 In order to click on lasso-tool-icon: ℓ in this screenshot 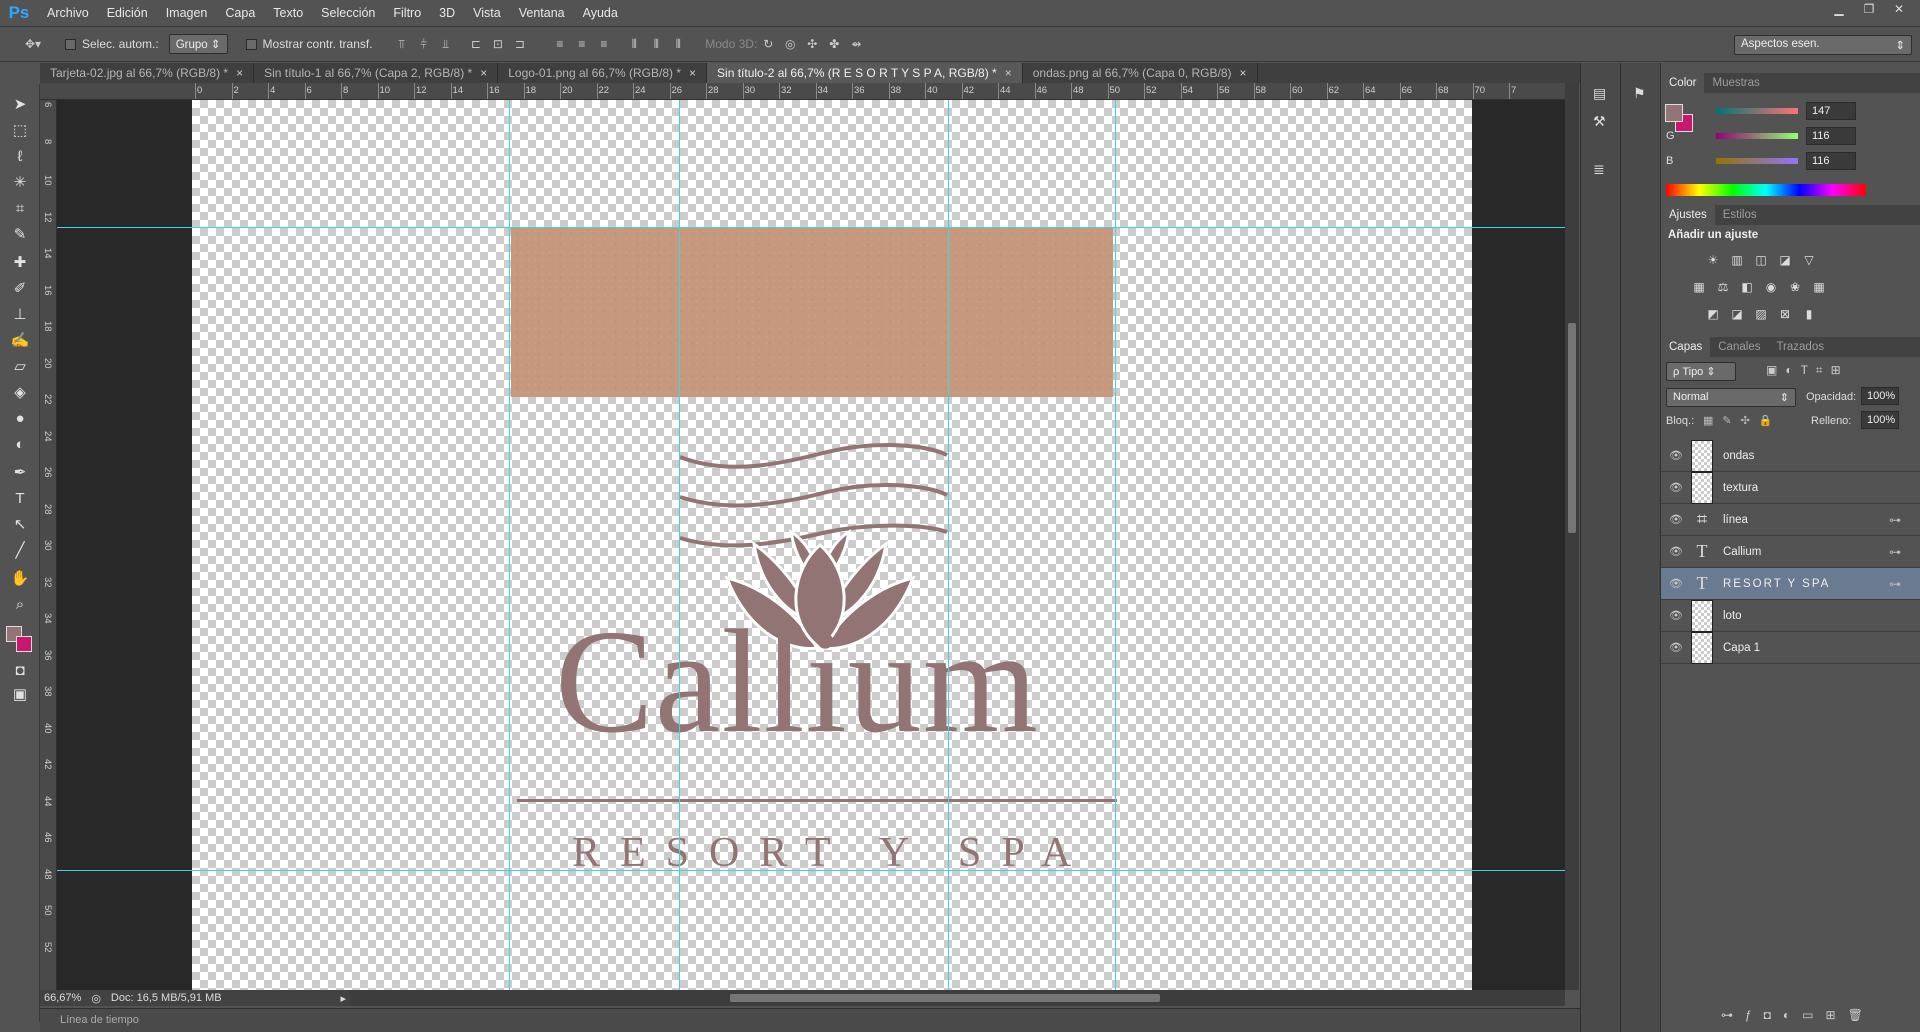, I will do `click(20, 157)`.